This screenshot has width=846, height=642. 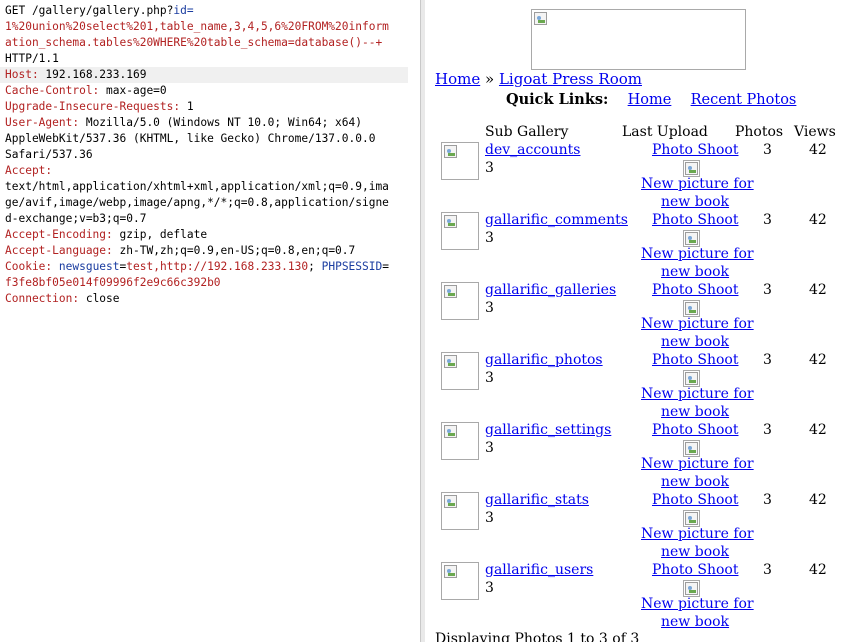 What do you see at coordinates (212, 91) in the screenshot?
I see `request-line: Cache-Control: max-age=0` at bounding box center [212, 91].